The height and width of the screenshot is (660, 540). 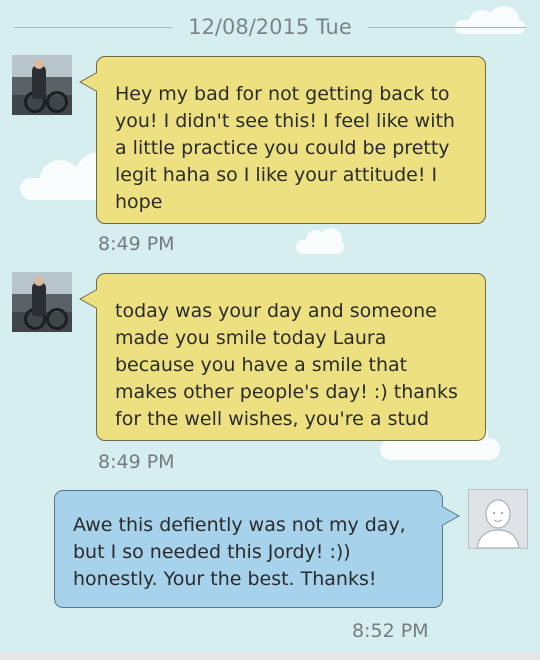 I want to click on date-separator: 12/08/2015 Tue, so click(x=270, y=27).